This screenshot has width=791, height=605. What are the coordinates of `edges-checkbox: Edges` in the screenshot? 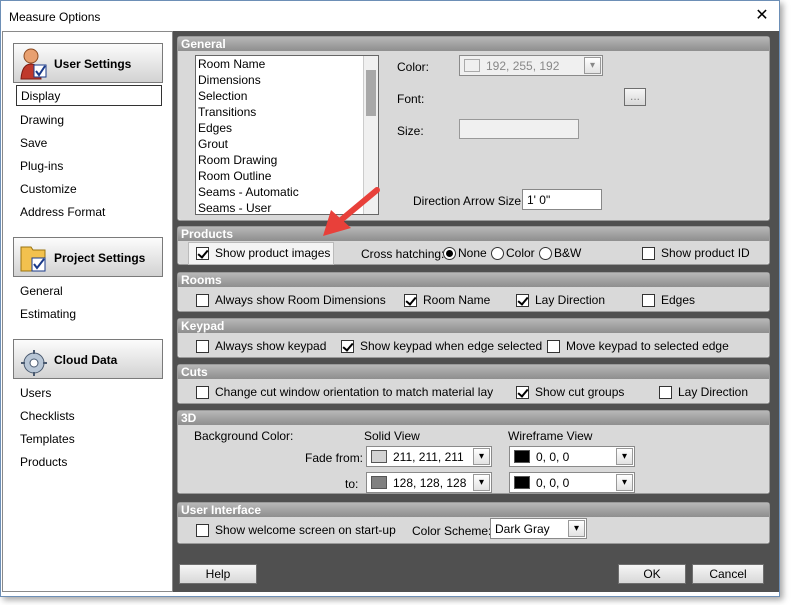 It's located at (668, 300).